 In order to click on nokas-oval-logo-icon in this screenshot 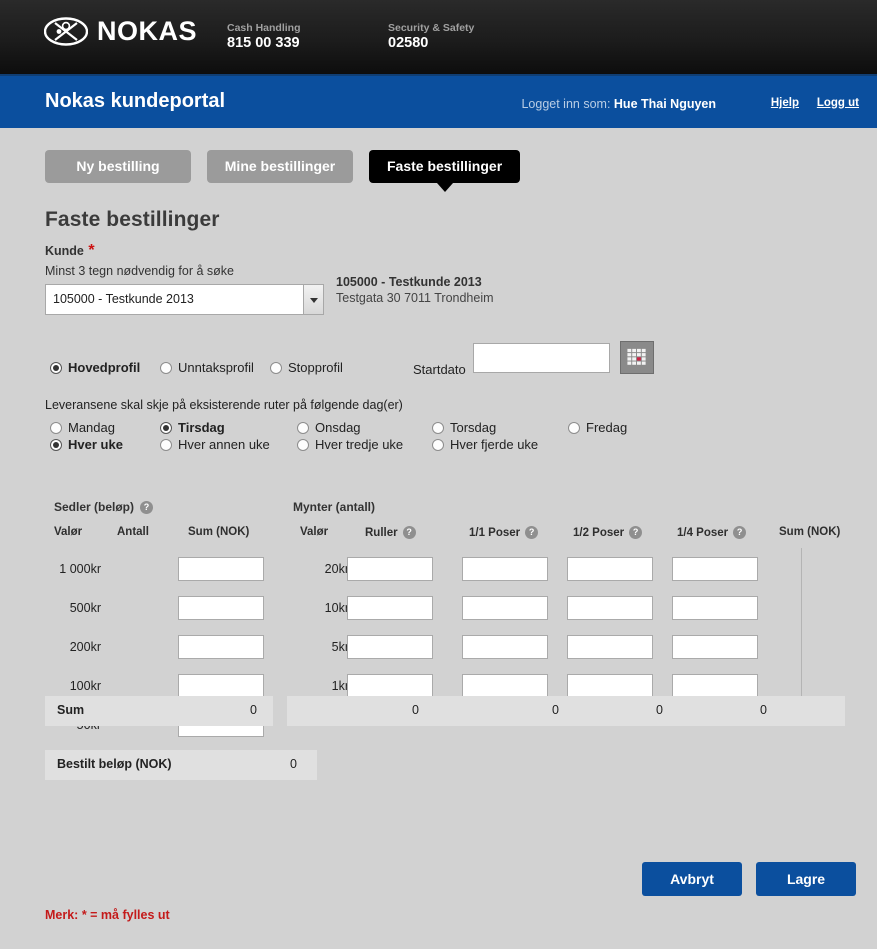, I will do `click(66, 31)`.